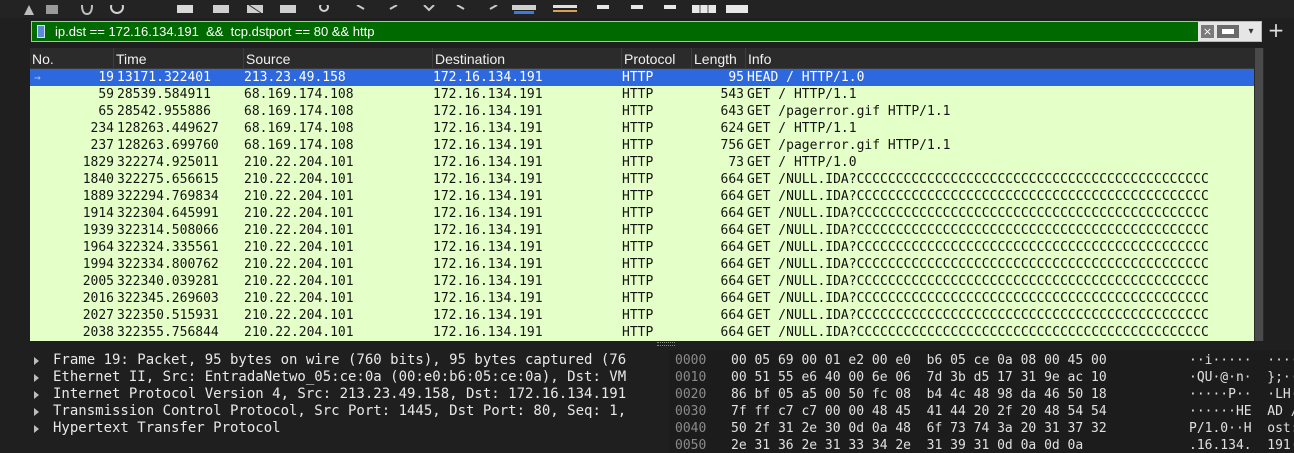 This screenshot has height=453, width=1294. I want to click on filter-bookmark-icon, so click(41, 31).